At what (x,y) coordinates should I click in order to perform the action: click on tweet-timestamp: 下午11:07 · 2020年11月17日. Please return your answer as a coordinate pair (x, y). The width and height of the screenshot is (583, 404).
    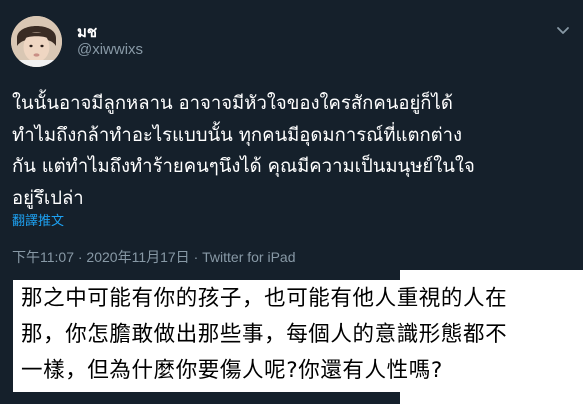
    Looking at the image, I should click on (101, 257).